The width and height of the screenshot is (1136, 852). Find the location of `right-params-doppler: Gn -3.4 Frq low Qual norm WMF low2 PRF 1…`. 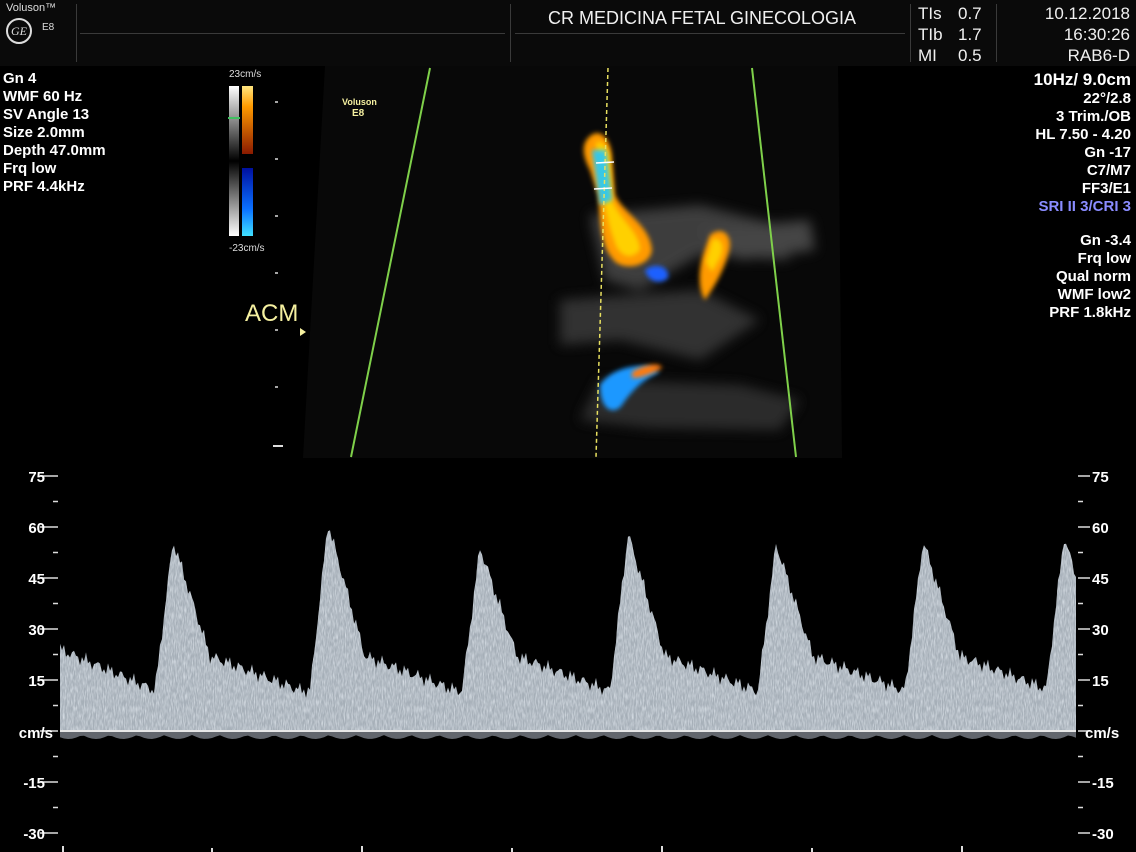

right-params-doppler: Gn -3.4 Frq low Qual norm WMF low2 PRF 1… is located at coordinates (1090, 277).